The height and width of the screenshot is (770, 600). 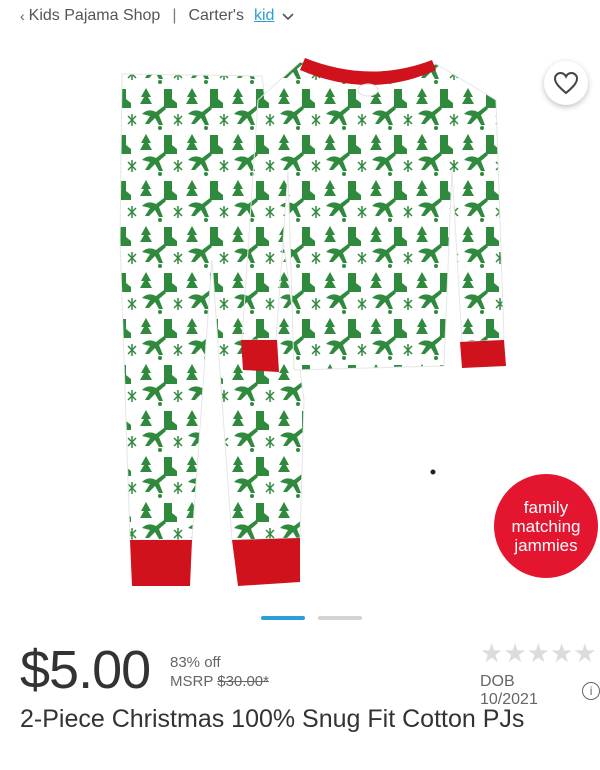 What do you see at coordinates (264, 16) in the screenshot?
I see `size-filter-link: kid` at bounding box center [264, 16].